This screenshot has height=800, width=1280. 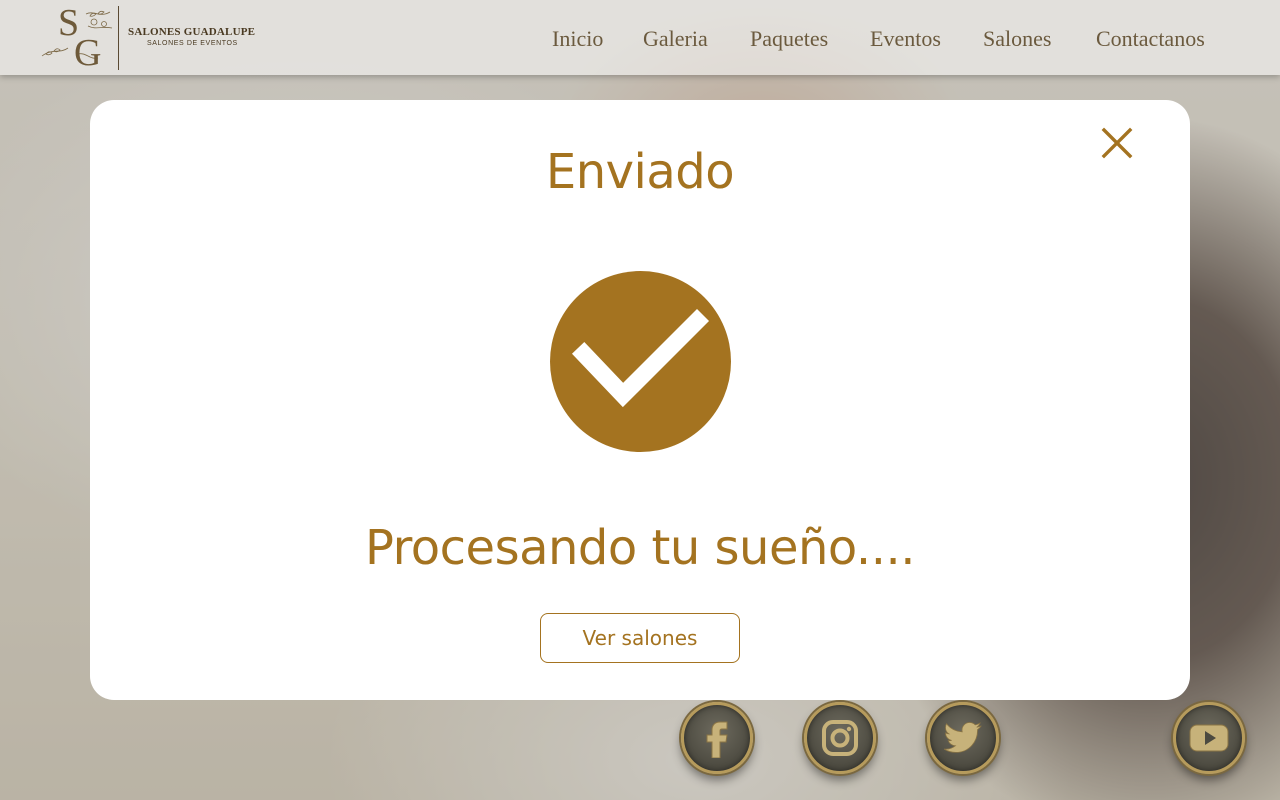 What do you see at coordinates (1150, 39) in the screenshot?
I see `nav-link-contactanos: Contactanos` at bounding box center [1150, 39].